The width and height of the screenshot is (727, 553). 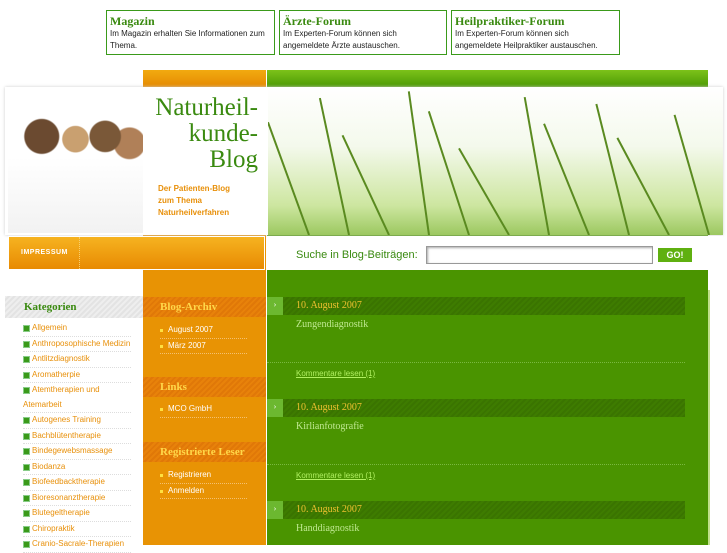 I want to click on category-link: Biodanza, so click(x=77, y=467).